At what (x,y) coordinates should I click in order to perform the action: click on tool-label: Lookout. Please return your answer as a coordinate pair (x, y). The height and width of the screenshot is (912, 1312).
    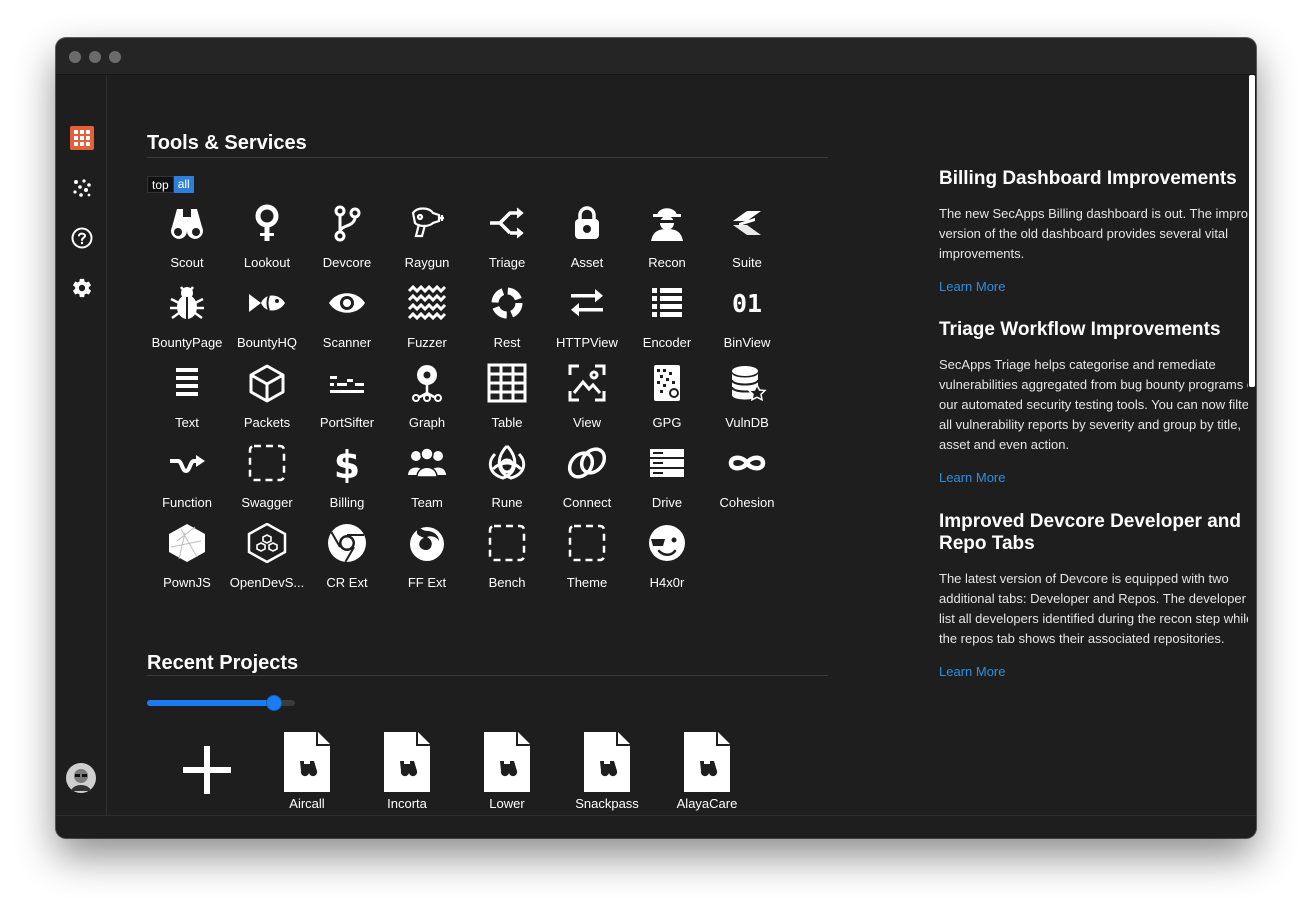
    Looking at the image, I should click on (267, 262).